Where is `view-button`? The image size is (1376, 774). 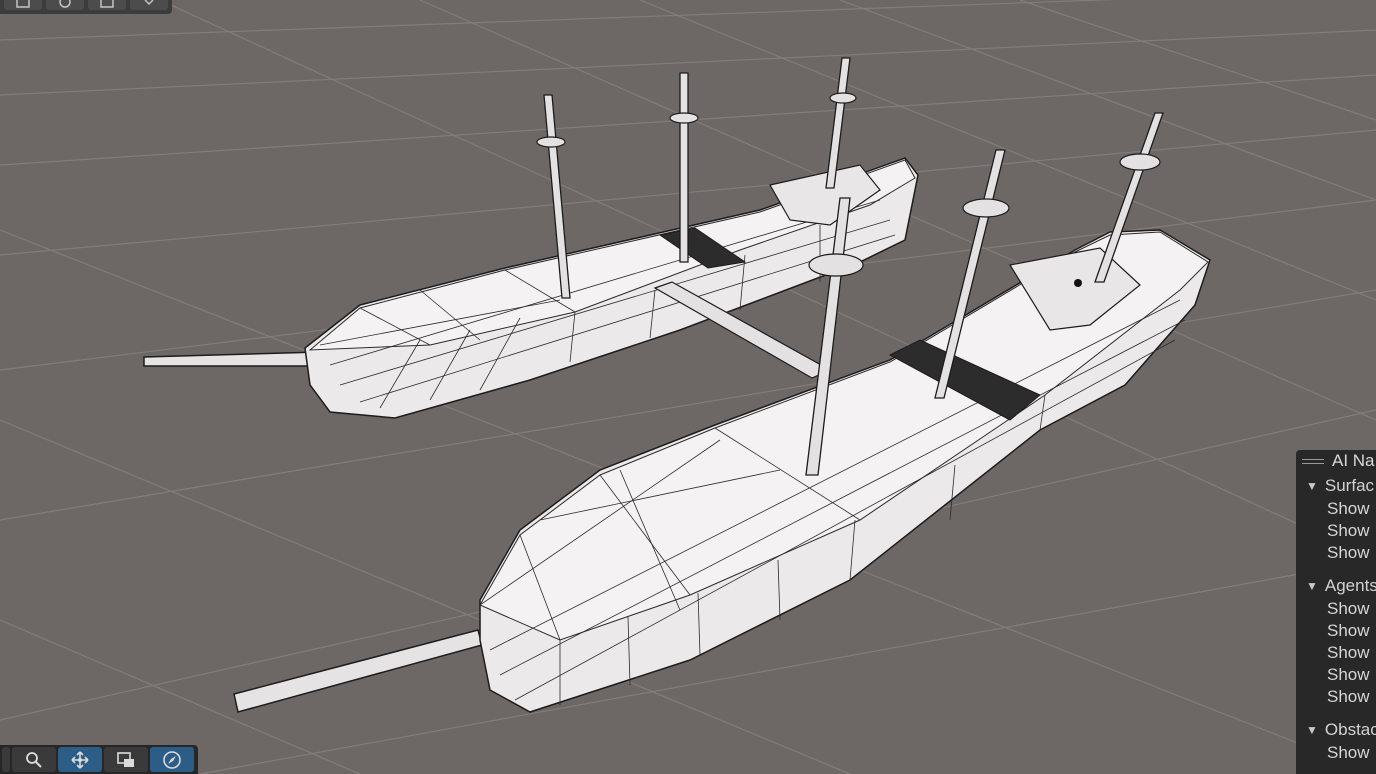
view-button is located at coordinates (126, 759).